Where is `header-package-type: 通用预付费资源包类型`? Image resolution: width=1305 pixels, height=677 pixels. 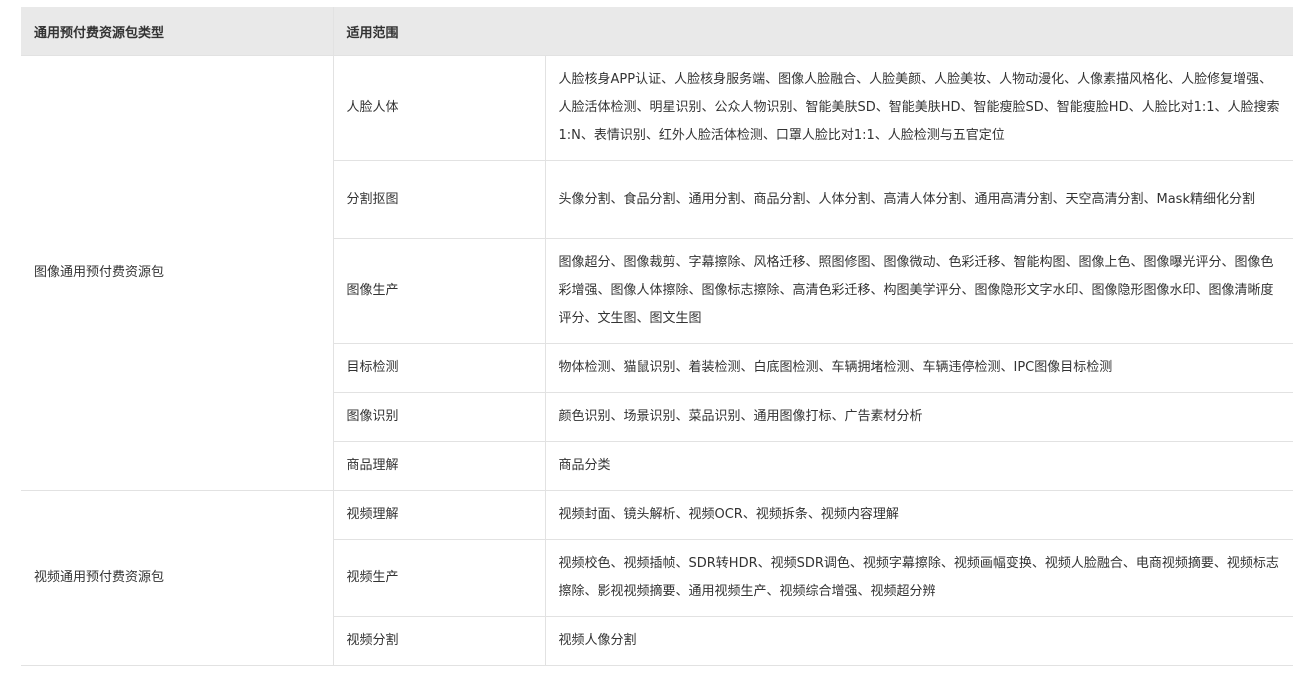 header-package-type: 通用预付费资源包类型 is located at coordinates (177, 31).